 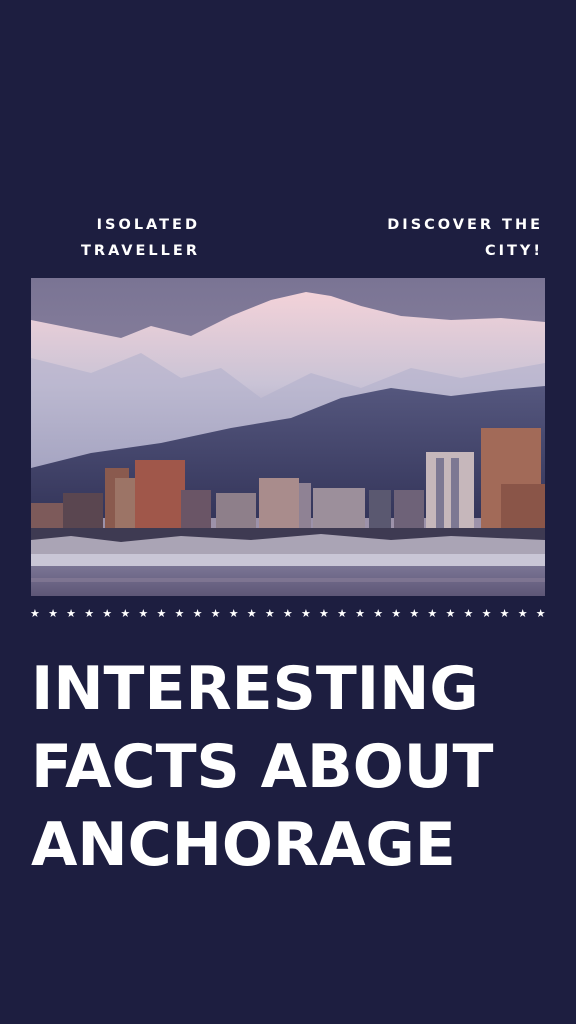 What do you see at coordinates (255, 689) in the screenshot?
I see `headline-line-1: INTERESTING` at bounding box center [255, 689].